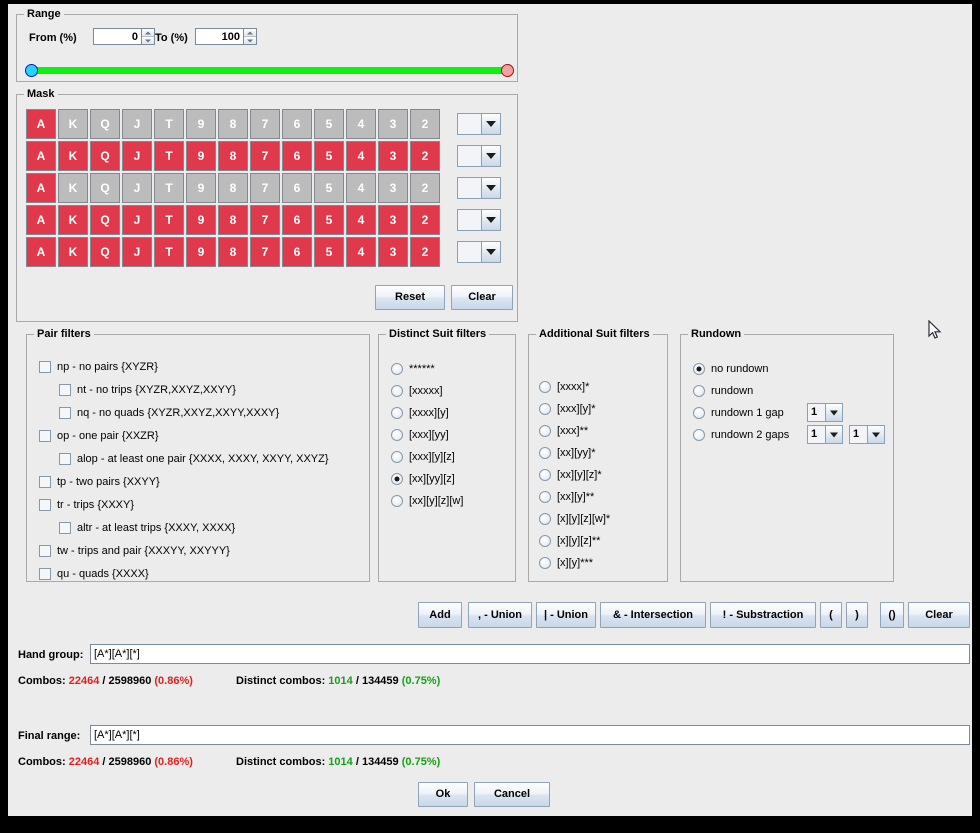 The image size is (980, 833). I want to click on mask-card-r1-5: 5, so click(329, 124).